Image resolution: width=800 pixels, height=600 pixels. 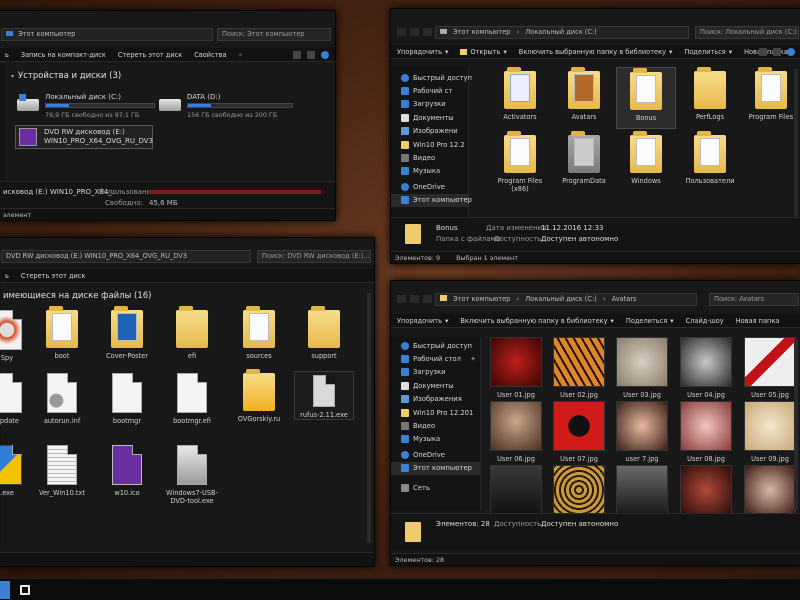 What do you see at coordinates (705, 321) in the screenshot?
I see `slideshow-button: Слайд-шоу` at bounding box center [705, 321].